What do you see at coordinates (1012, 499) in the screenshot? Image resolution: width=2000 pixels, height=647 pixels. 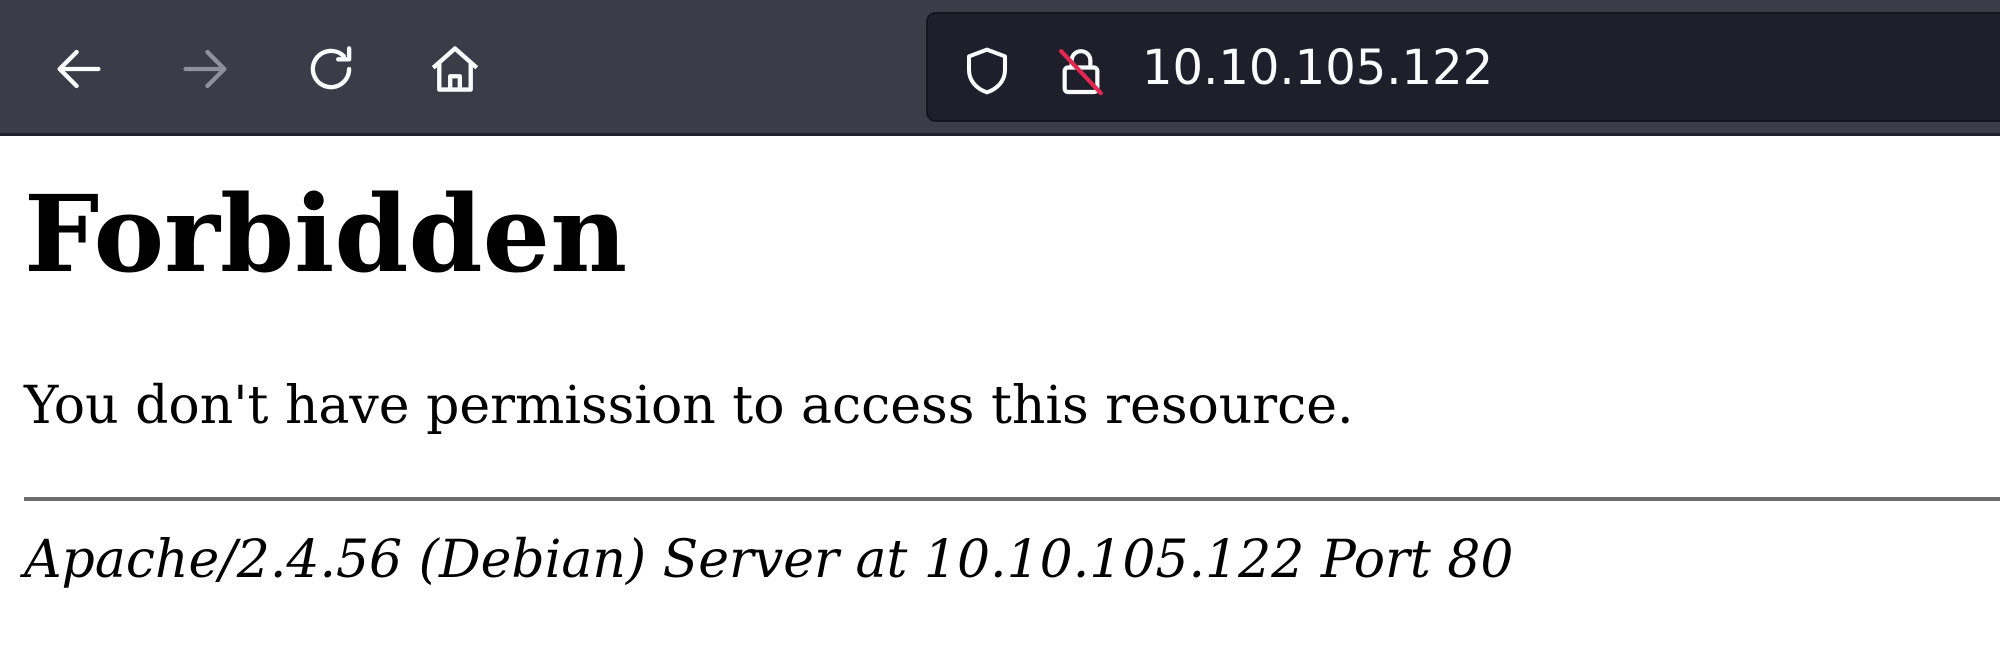 I see `horizontal-divider` at bounding box center [1012, 499].